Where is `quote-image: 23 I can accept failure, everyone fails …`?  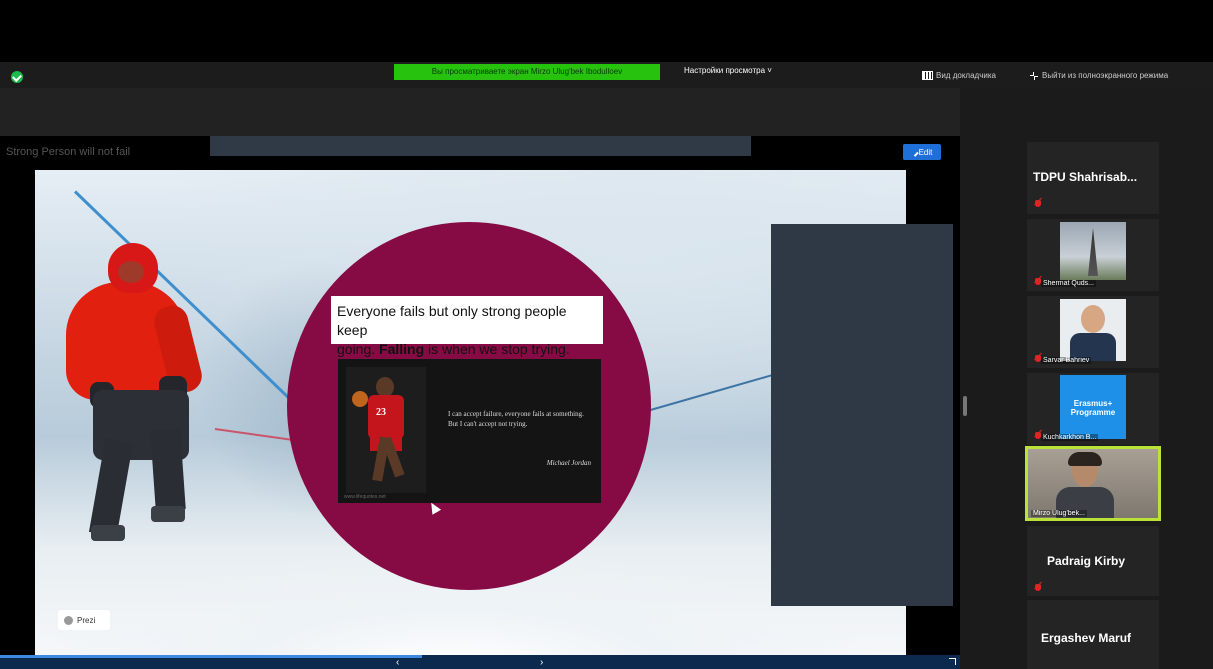
quote-image: 23 I can accept failure, everyone fails … is located at coordinates (469, 431).